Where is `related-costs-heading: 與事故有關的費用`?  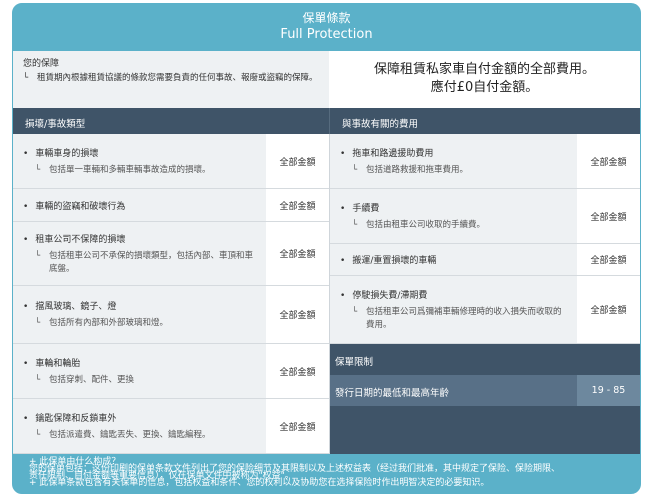 related-costs-heading: 與事故有關的費用 is located at coordinates (484, 121).